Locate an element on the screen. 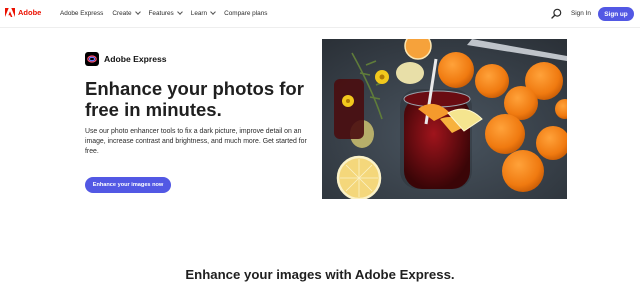 The height and width of the screenshot is (296, 640). nav-learn: Learn is located at coordinates (203, 13).